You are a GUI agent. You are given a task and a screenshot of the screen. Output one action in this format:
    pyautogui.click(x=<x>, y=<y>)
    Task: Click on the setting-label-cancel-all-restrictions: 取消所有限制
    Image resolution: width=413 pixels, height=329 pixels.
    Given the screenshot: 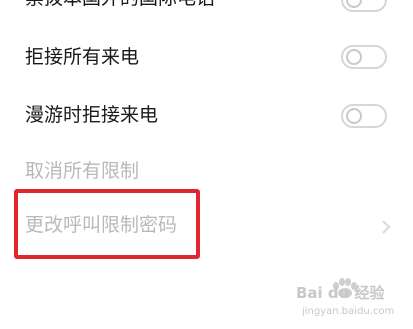 What is the action you would take?
    pyautogui.click(x=82, y=171)
    